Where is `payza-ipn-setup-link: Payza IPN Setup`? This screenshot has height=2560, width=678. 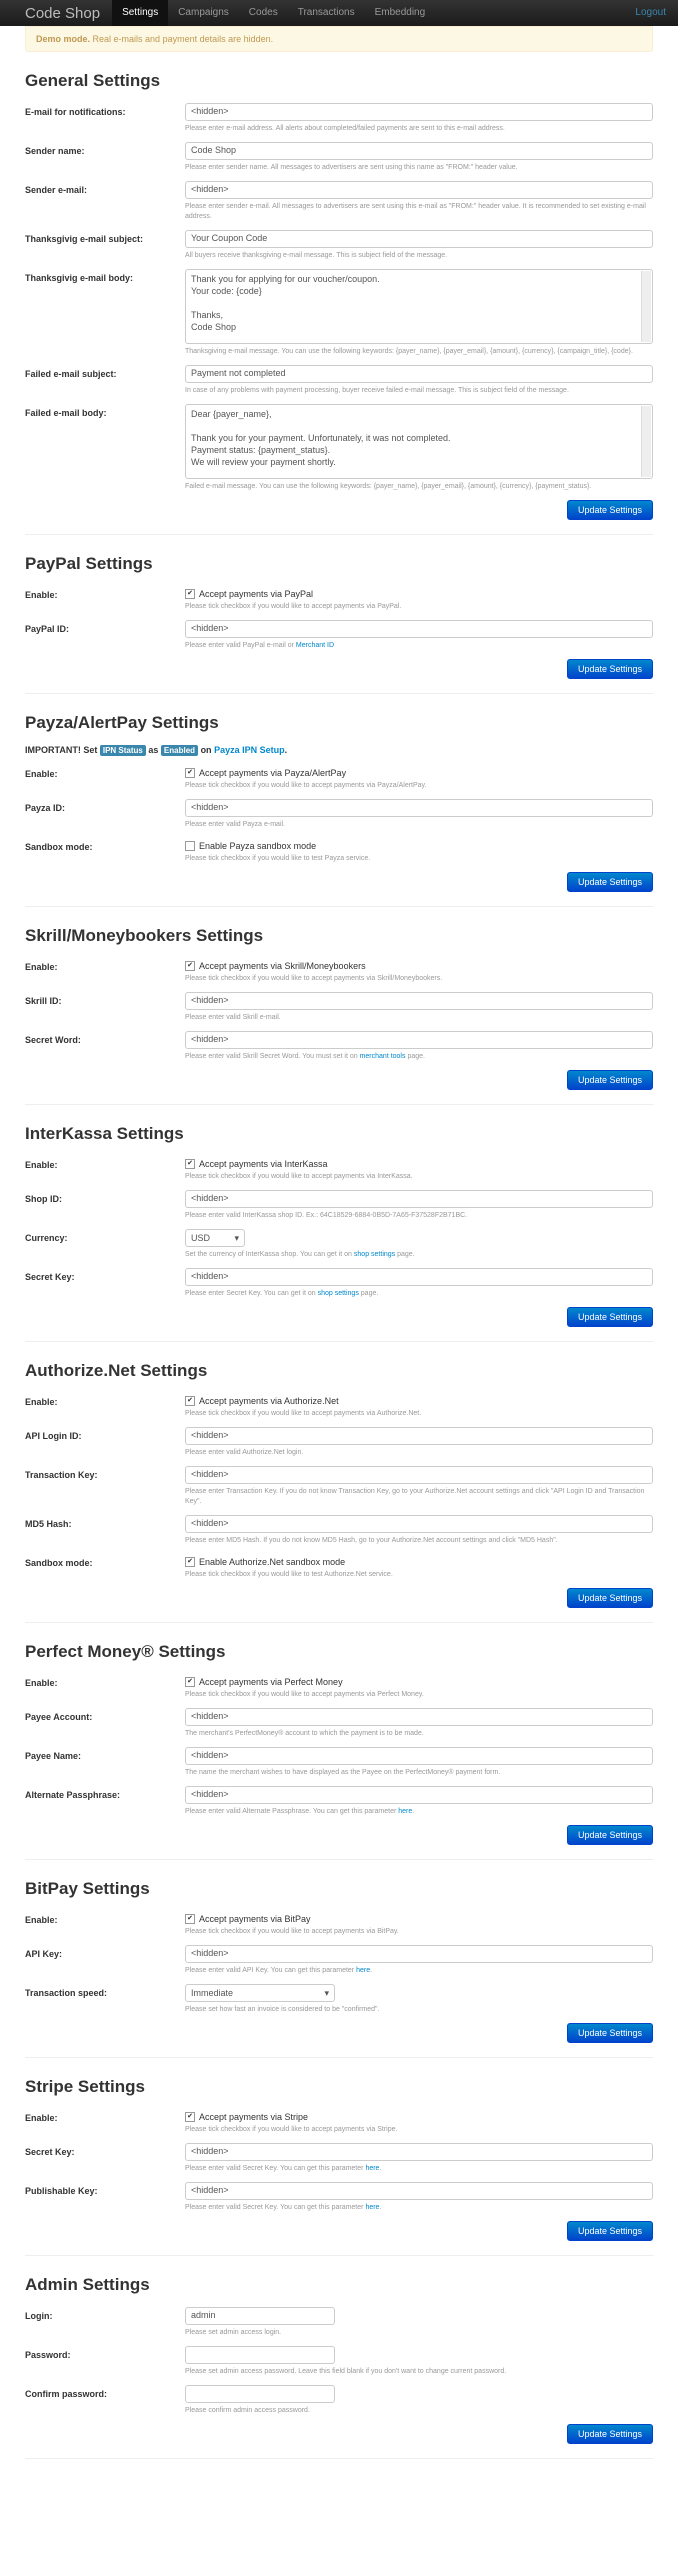
payza-ipn-setup-link: Payza IPN Setup is located at coordinates (249, 750).